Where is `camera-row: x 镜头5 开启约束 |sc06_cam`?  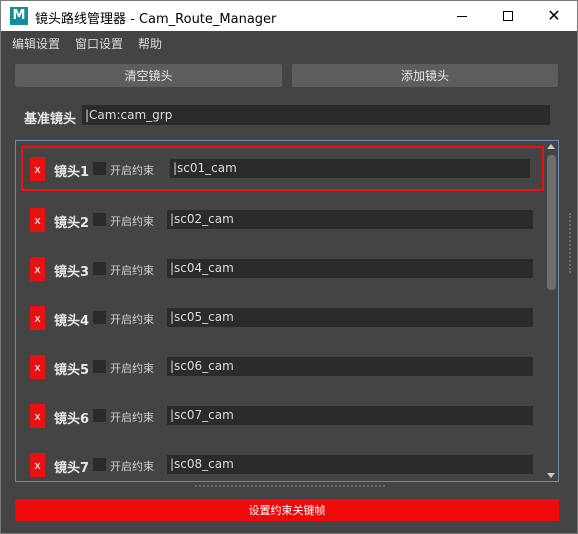 camera-row: x 镜头5 开启约束 |sc06_cam is located at coordinates (276, 369).